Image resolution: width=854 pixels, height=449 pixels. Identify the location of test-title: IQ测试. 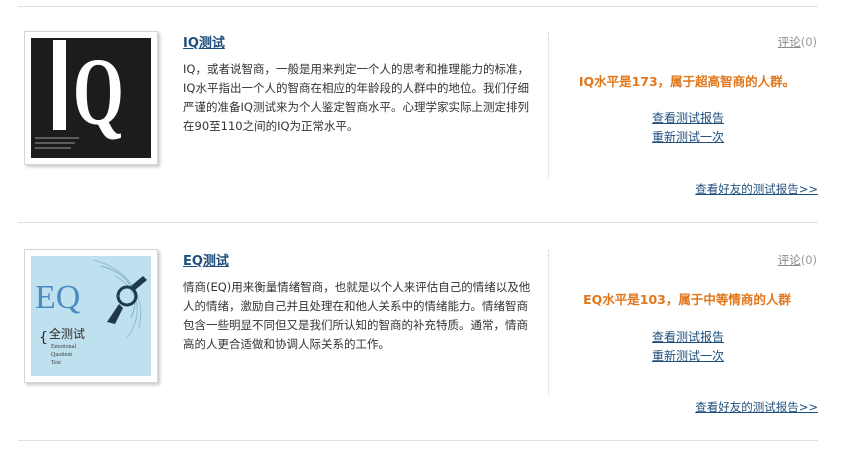
(204, 41).